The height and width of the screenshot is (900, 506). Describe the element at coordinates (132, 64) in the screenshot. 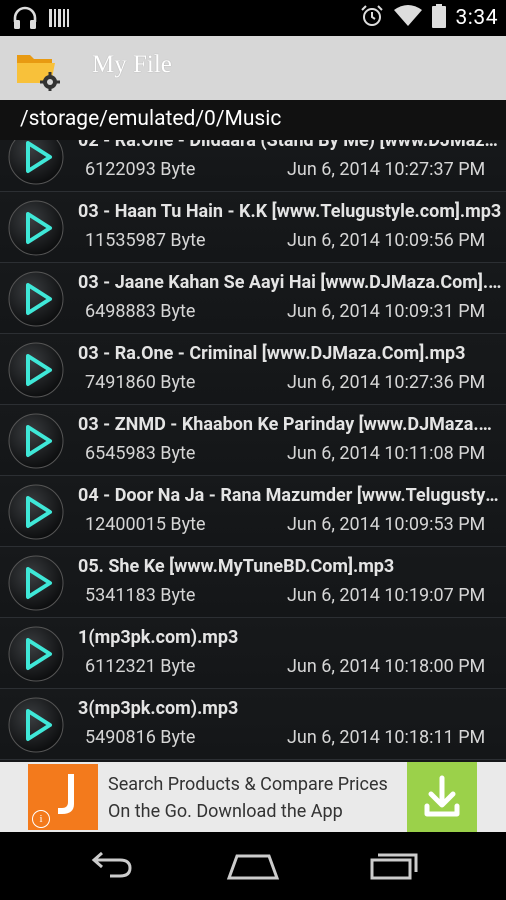

I see `app-title: My File` at that location.